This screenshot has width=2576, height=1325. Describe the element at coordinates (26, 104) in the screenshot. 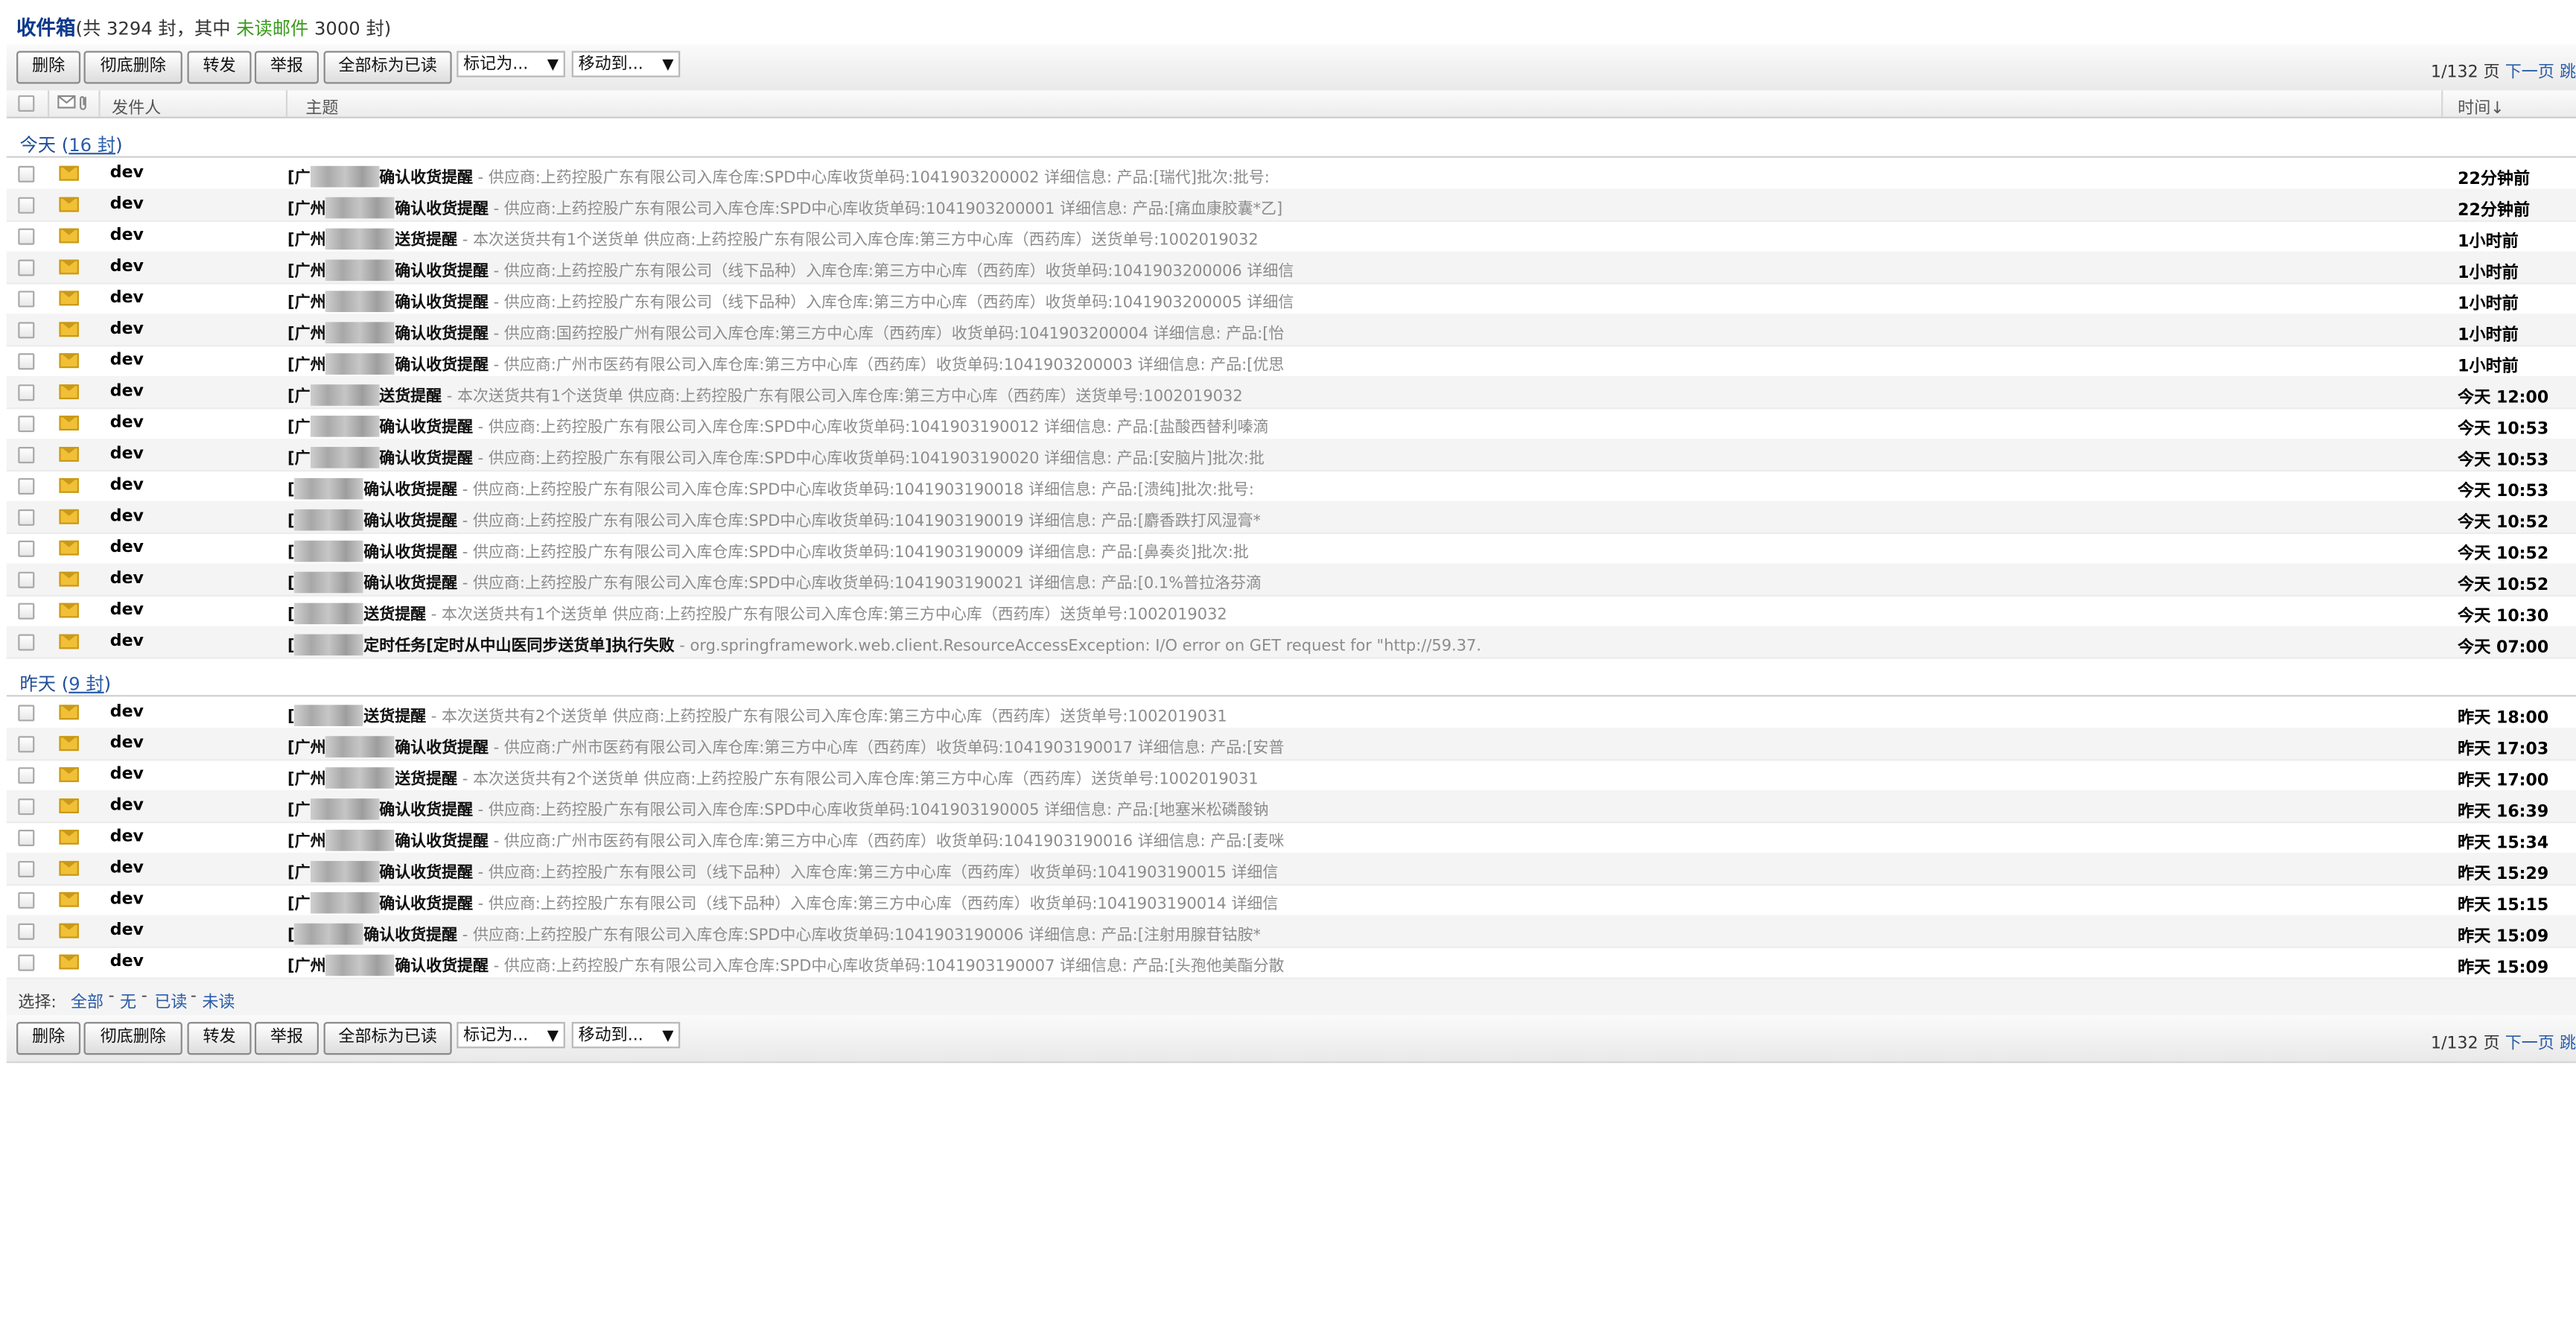

I see `select-all-checkbox` at that location.